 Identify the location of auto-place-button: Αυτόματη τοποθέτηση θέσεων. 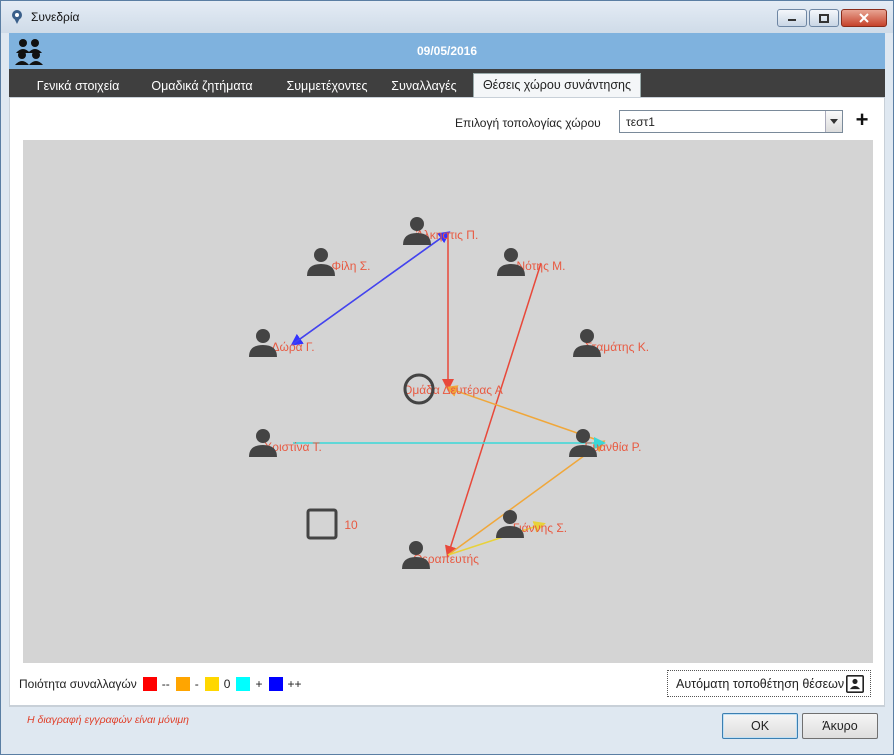
(769, 683).